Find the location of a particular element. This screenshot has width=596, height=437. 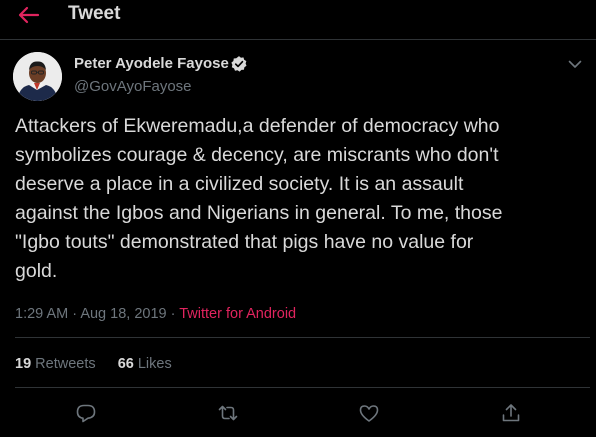

likes-stat: 66 Likes is located at coordinates (145, 364).